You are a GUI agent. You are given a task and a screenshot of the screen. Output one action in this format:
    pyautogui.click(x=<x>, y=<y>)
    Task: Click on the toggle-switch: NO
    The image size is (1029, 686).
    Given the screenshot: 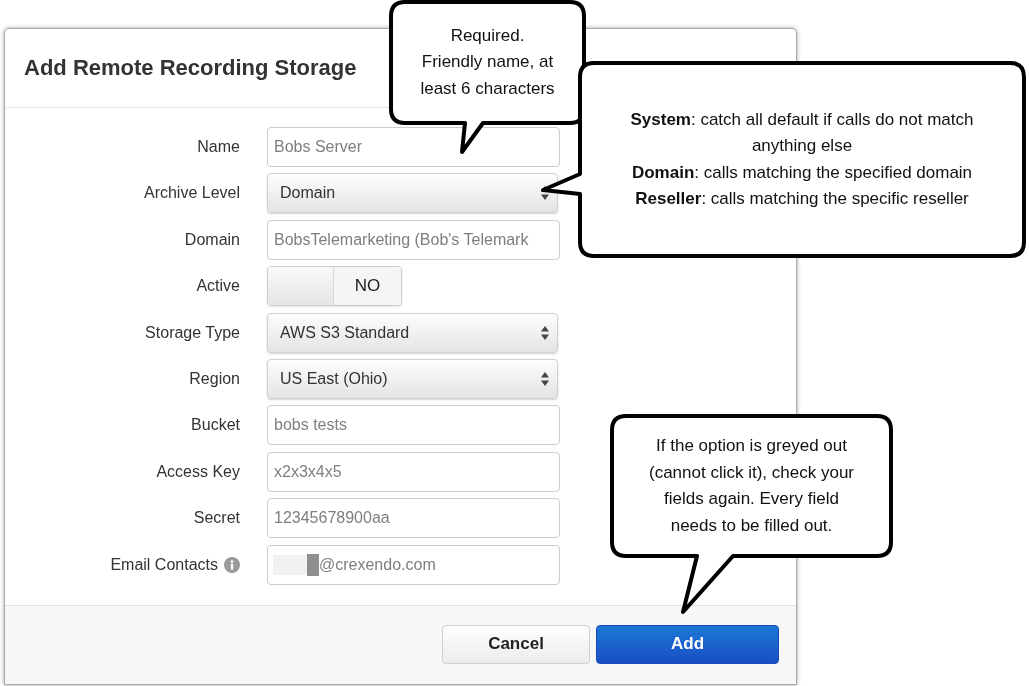 What is the action you would take?
    pyautogui.click(x=334, y=286)
    